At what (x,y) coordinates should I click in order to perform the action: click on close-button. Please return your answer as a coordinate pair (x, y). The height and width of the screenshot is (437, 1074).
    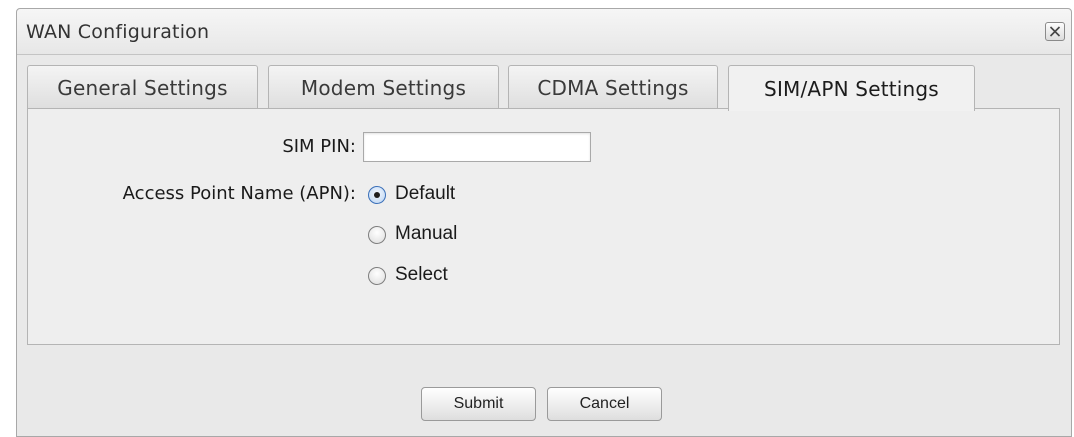
    Looking at the image, I should click on (1055, 31).